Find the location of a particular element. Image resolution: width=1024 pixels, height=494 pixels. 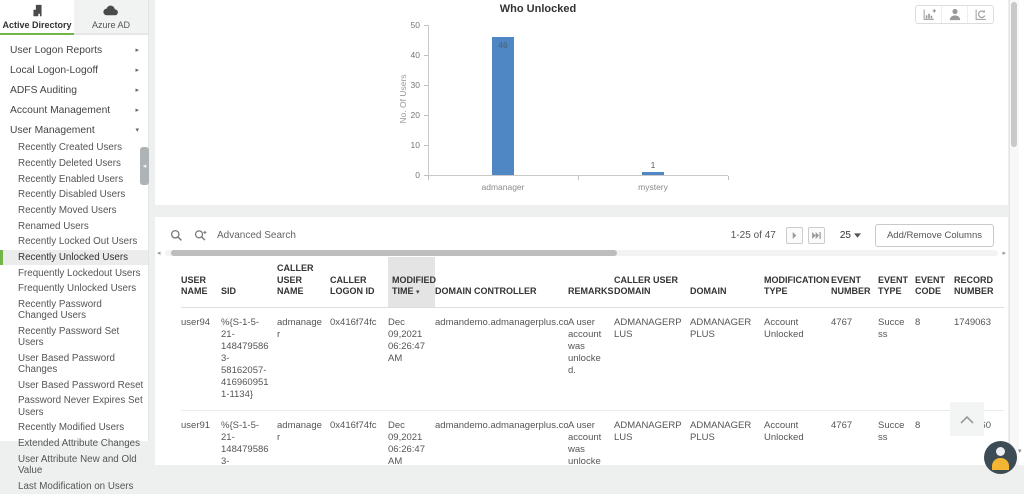

sidebar-item-user-management: User Management ▾ is located at coordinates (74, 130).